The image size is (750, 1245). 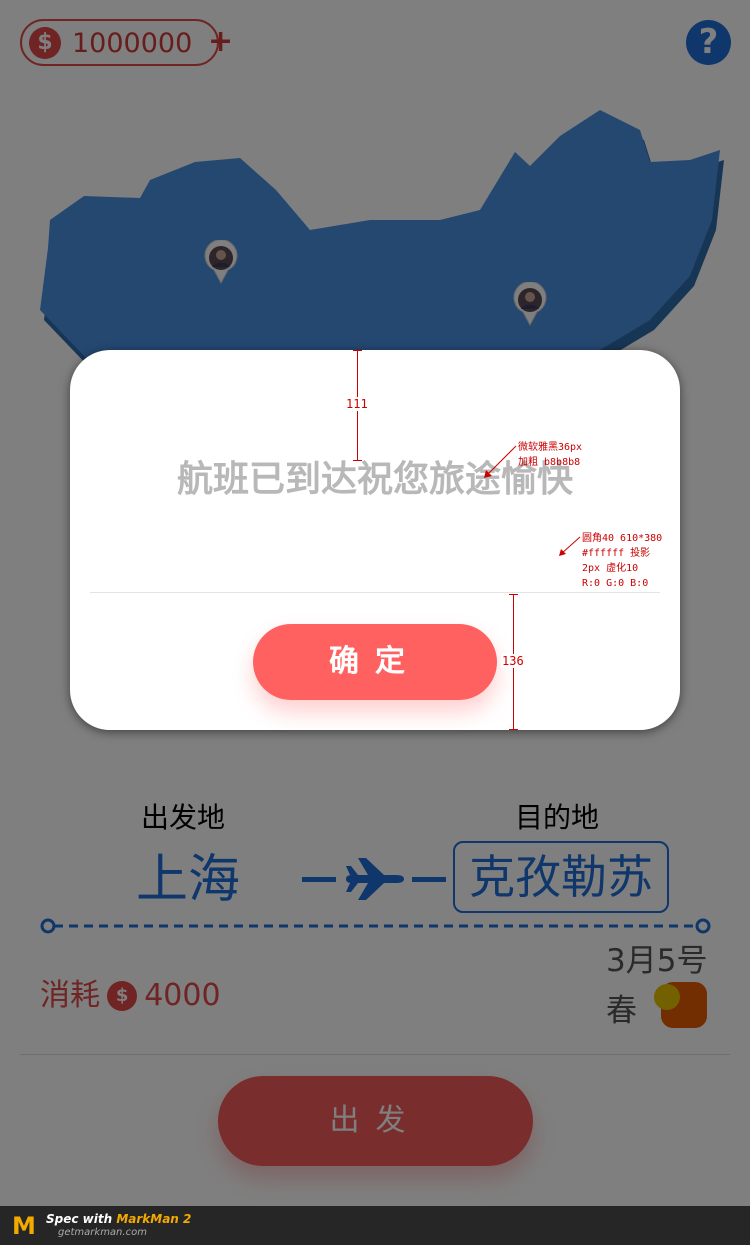 I want to click on spacing-value-bottom: 136, so click(x=513, y=661).